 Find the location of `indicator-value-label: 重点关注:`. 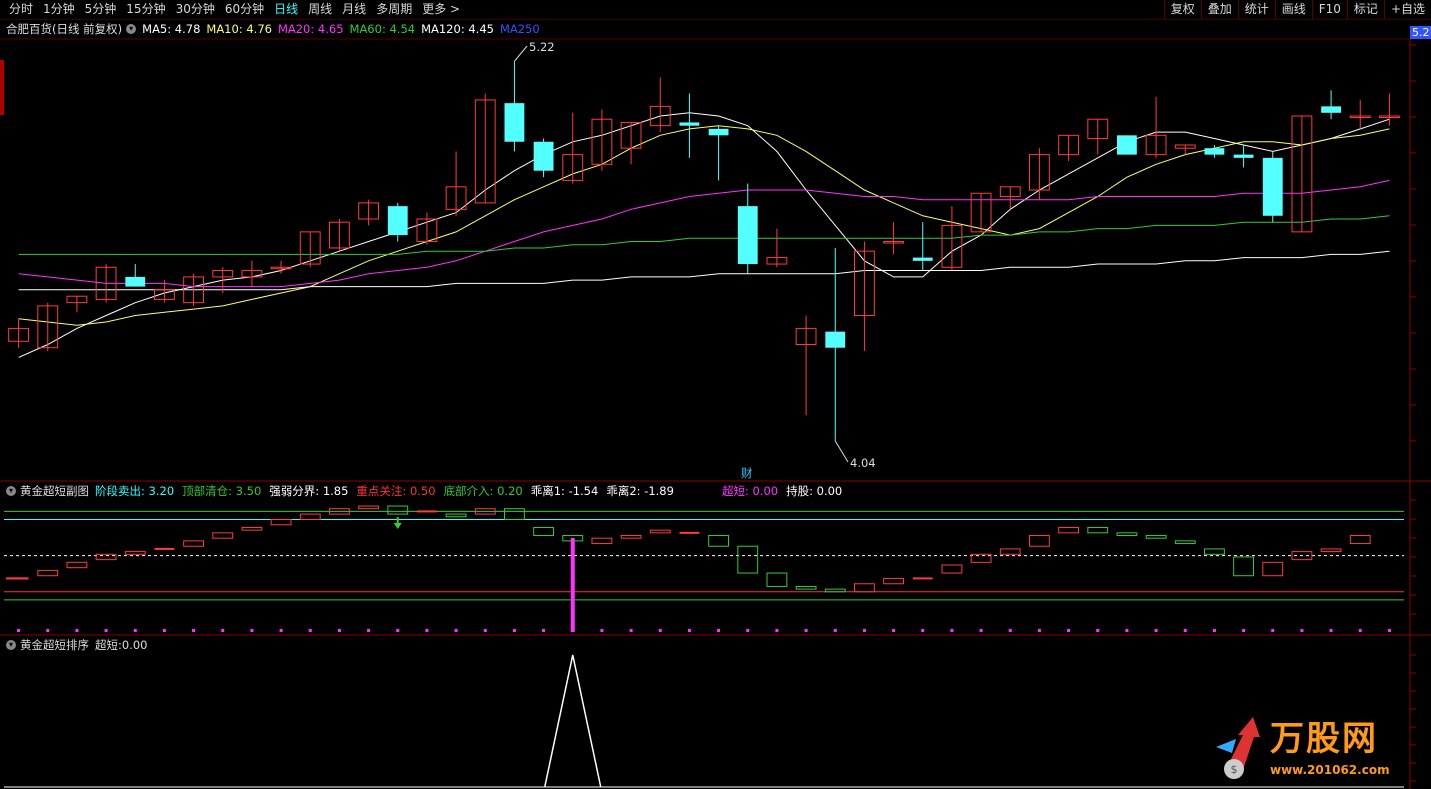

indicator-value-label: 重点关注: is located at coordinates (383, 491).